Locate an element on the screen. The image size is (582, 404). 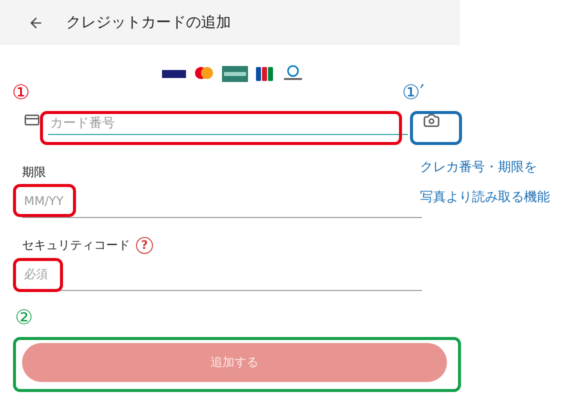
security-code-field: 必須 is located at coordinates (222, 274).